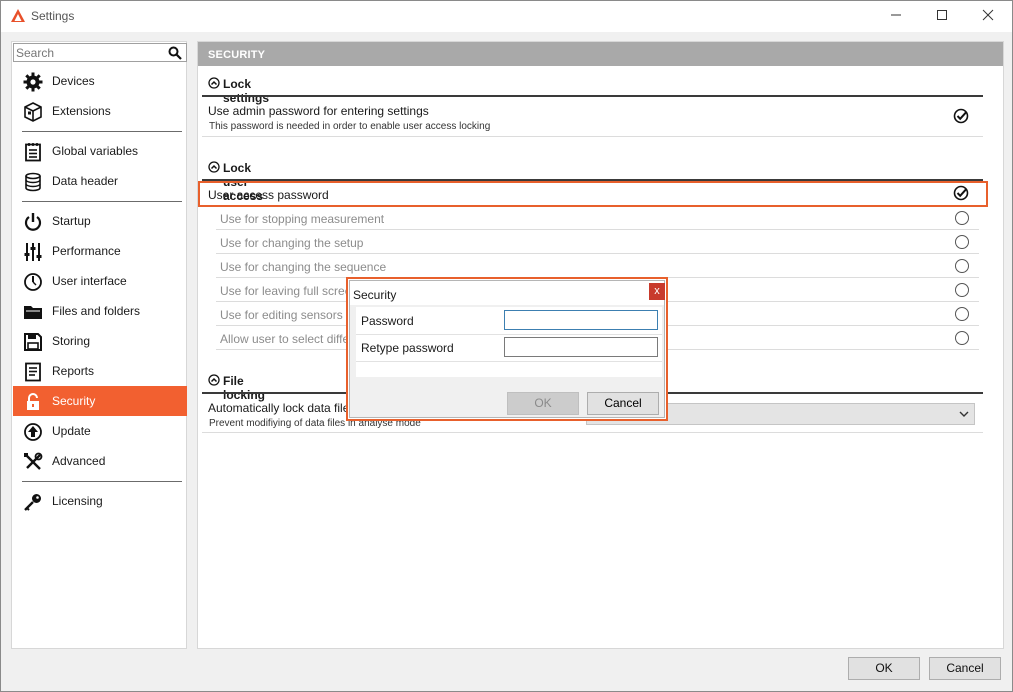 This screenshot has height=692, width=1013. Describe the element at coordinates (962, 242) in the screenshot. I see `option-changing-setup-radio` at that location.